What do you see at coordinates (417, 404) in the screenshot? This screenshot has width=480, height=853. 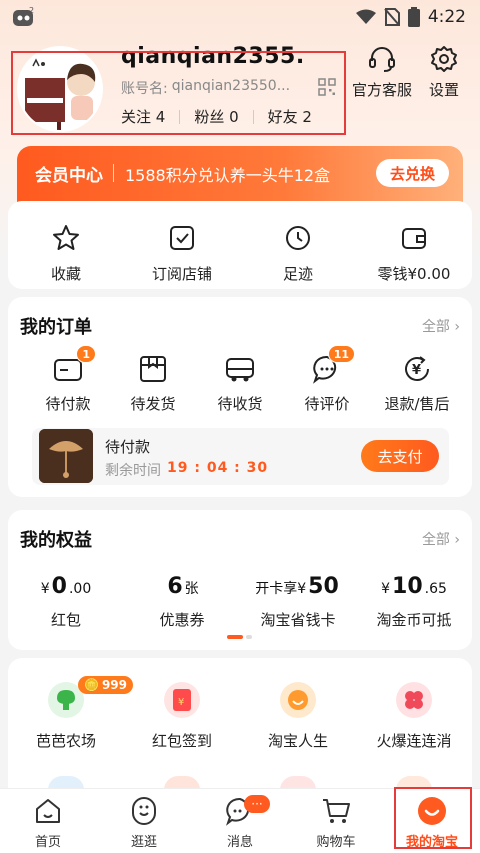 I see `order-label: 退款/售后` at bounding box center [417, 404].